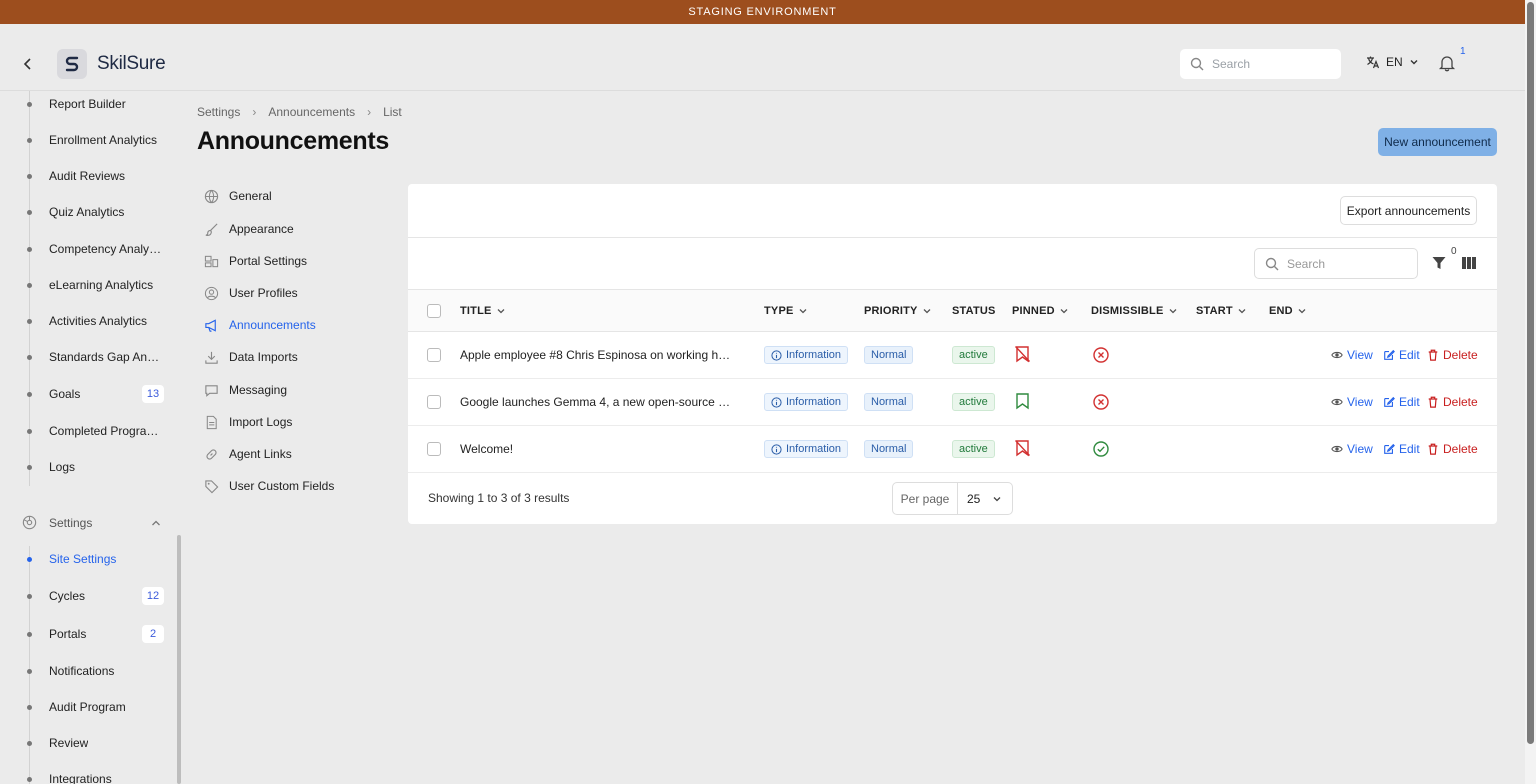 This screenshot has height=784, width=1536. I want to click on chevron-right-icon: ›, so click(254, 112).